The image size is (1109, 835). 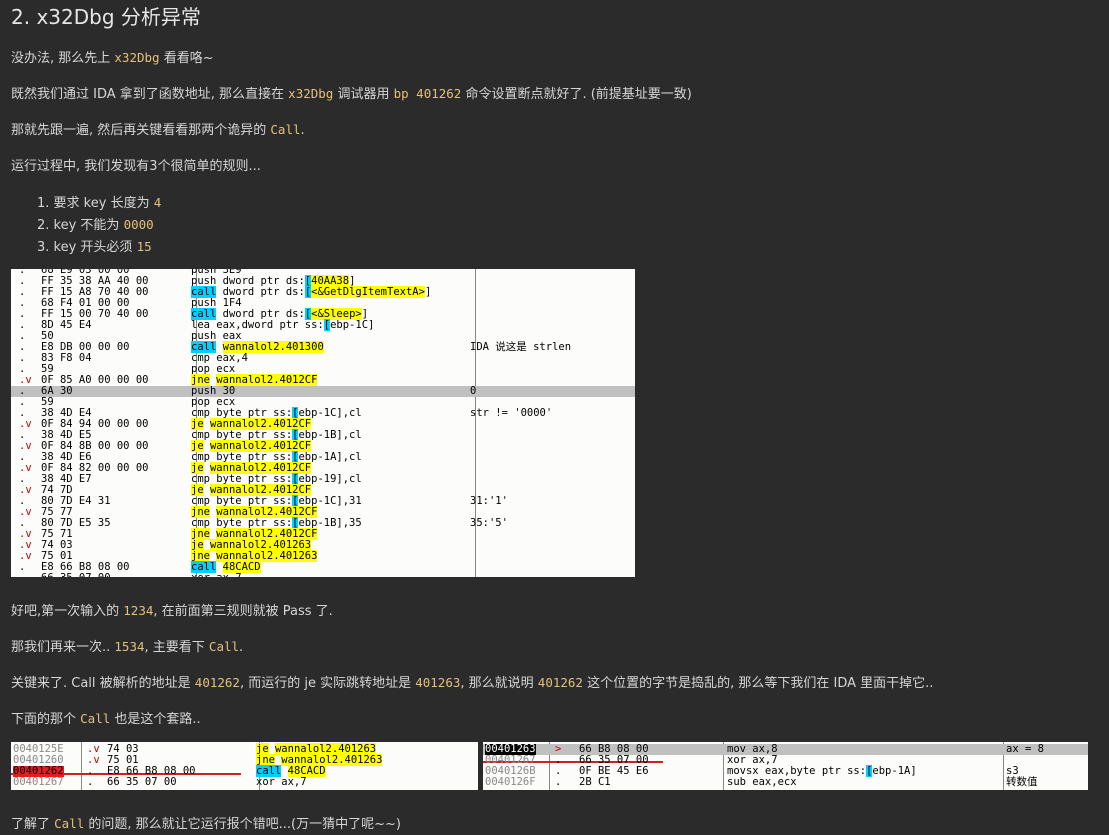 What do you see at coordinates (106, 719) in the screenshot?
I see `paragraph-next-call: 下面的那个 Call 也是这个套路..` at bounding box center [106, 719].